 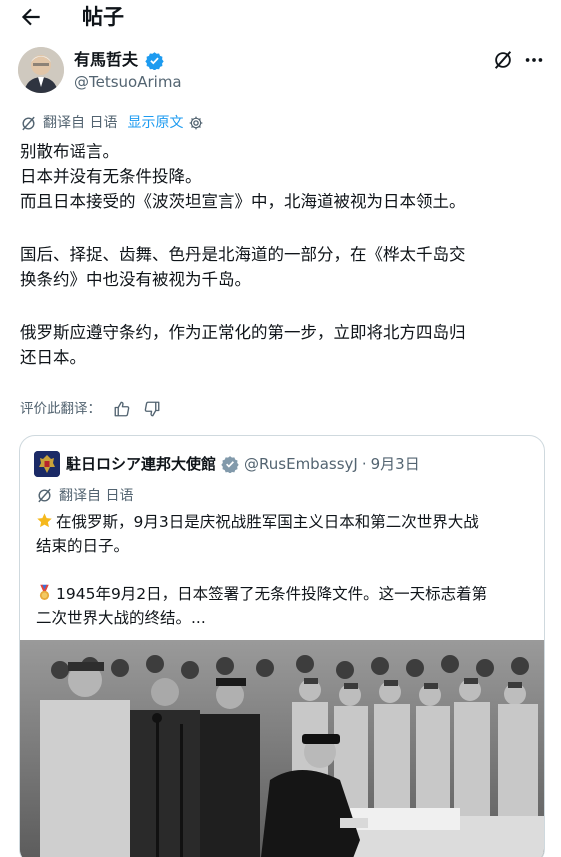 I want to click on post-line: 国后、择捉、齿舞、色丹是北海道的一部分，在《桦太千岛交, so click(x=243, y=254).